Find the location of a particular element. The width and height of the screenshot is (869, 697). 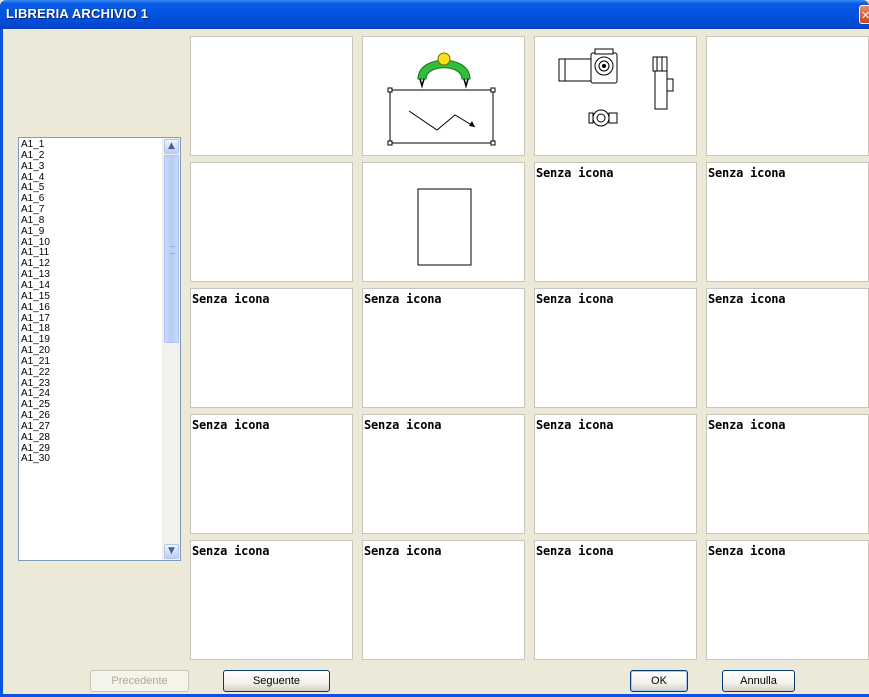

chevron-up-icon: ▲ is located at coordinates (171, 146).